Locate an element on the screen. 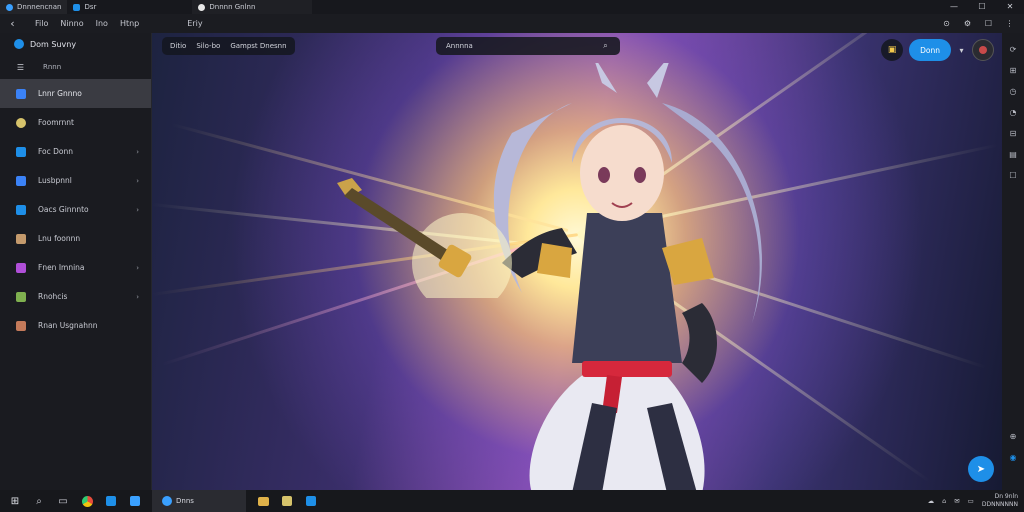 The image size is (1024, 512). menu-item-3: Ino is located at coordinates (102, 23).